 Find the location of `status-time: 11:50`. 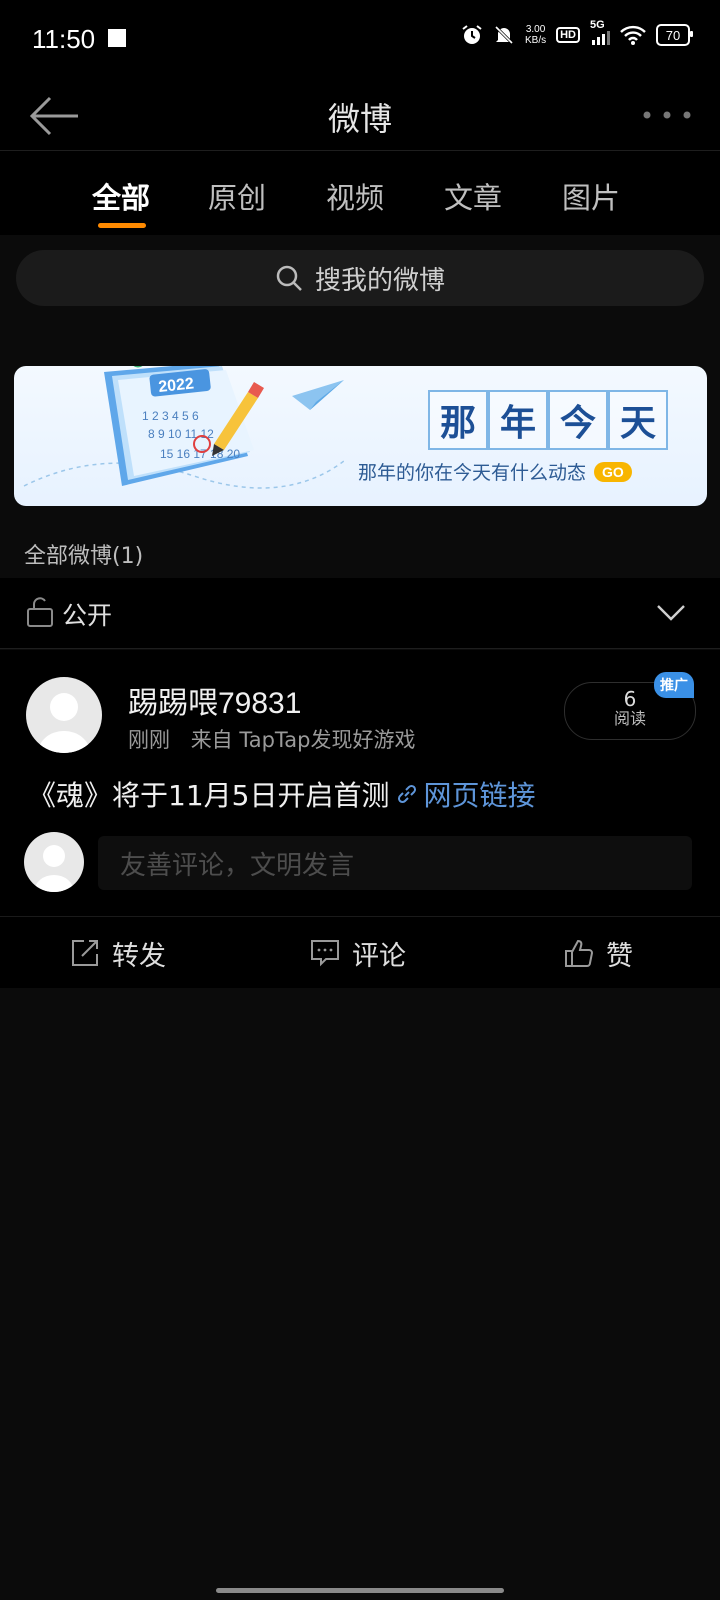

status-time: 11:50 is located at coordinates (64, 39).